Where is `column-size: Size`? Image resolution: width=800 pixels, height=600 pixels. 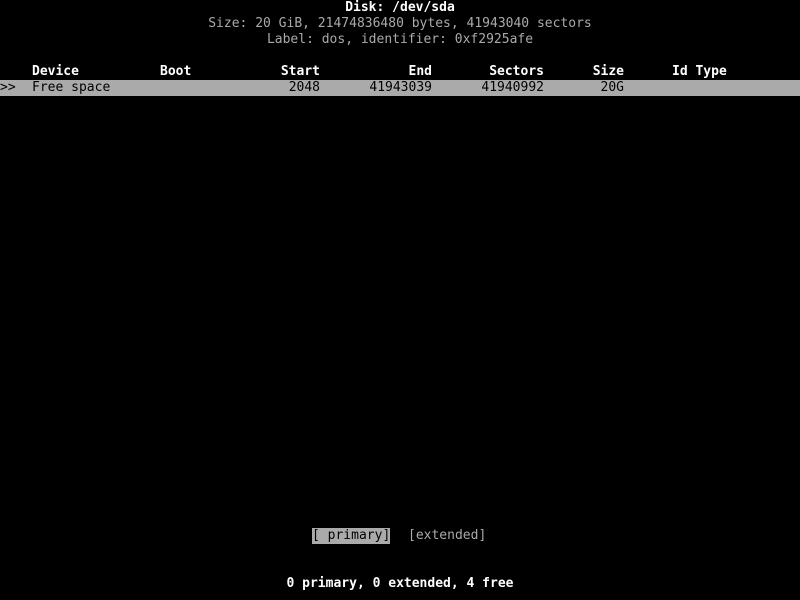 column-size: Size is located at coordinates (608, 71).